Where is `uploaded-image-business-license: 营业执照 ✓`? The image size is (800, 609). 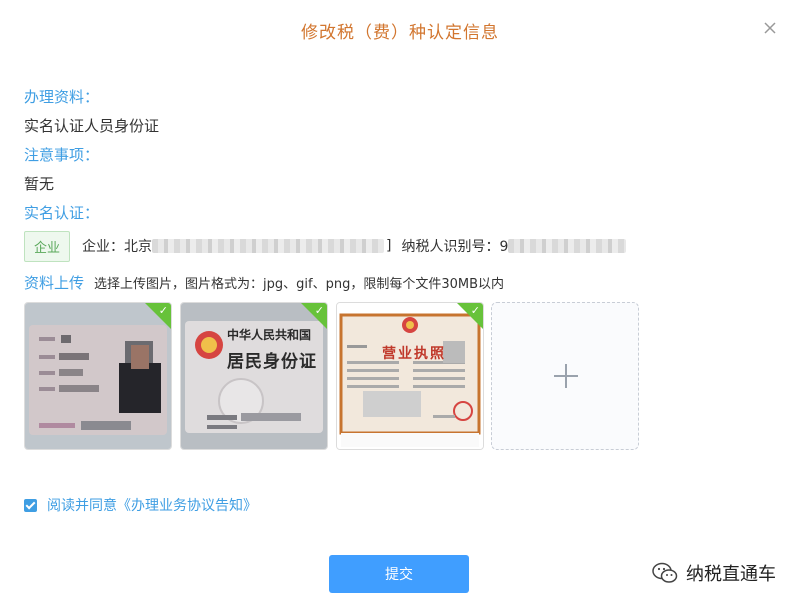
uploaded-image-business-license: 营业执照 ✓ is located at coordinates (410, 376).